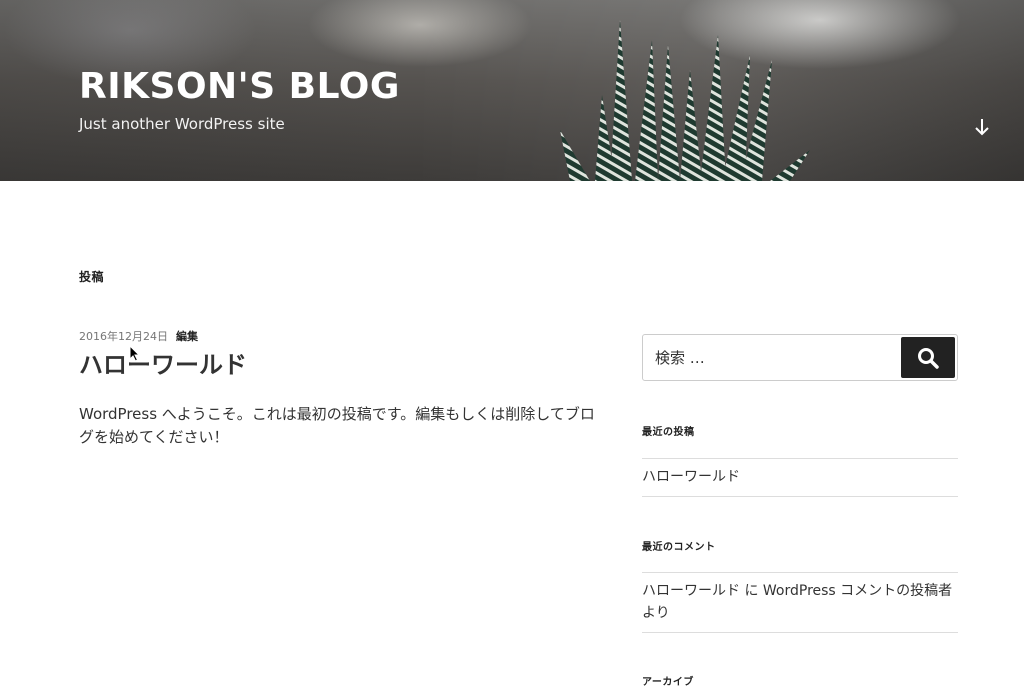 Image resolution: width=1024 pixels, height=688 pixels. Describe the element at coordinates (668, 682) in the screenshot. I see `archives-heading: アーカイブ` at that location.